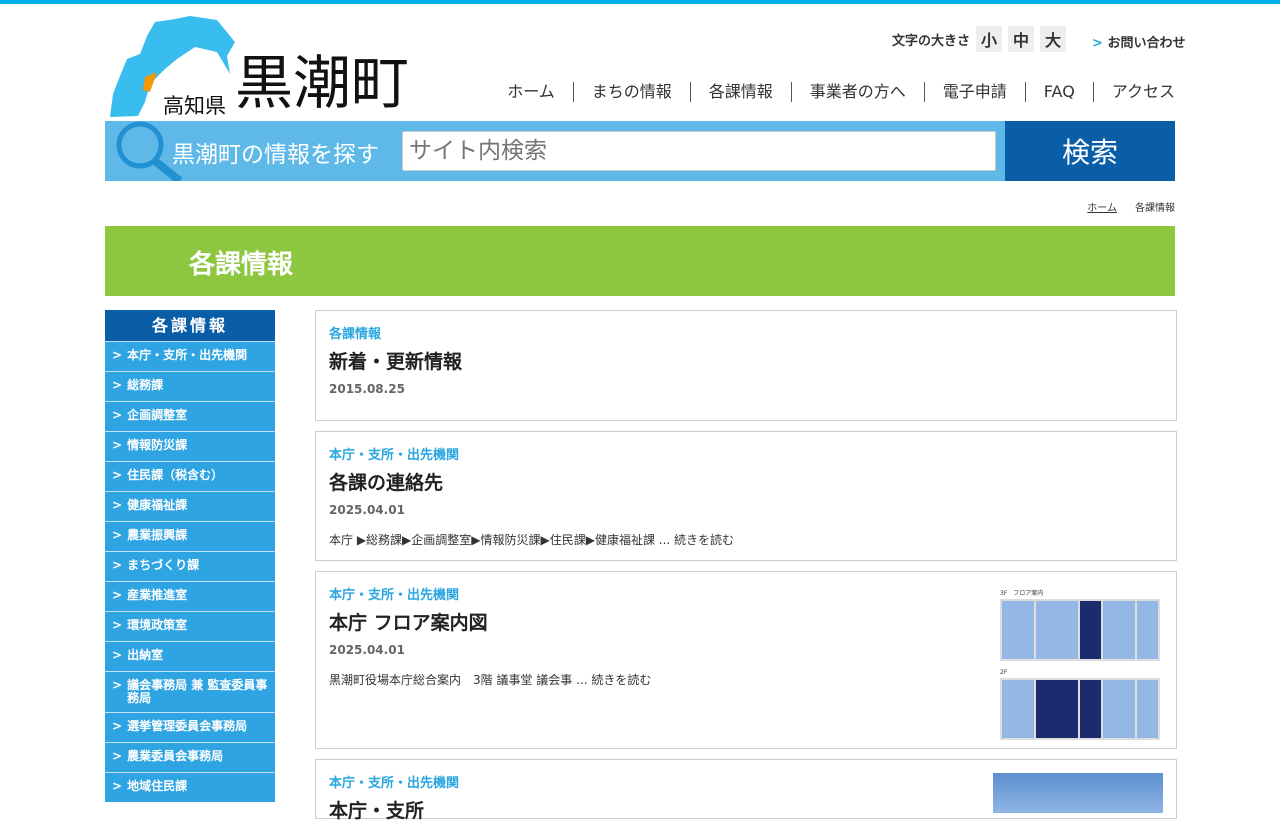  Describe the element at coordinates (145, 655) in the screenshot. I see `sidebar-item-label: 出納室` at that location.